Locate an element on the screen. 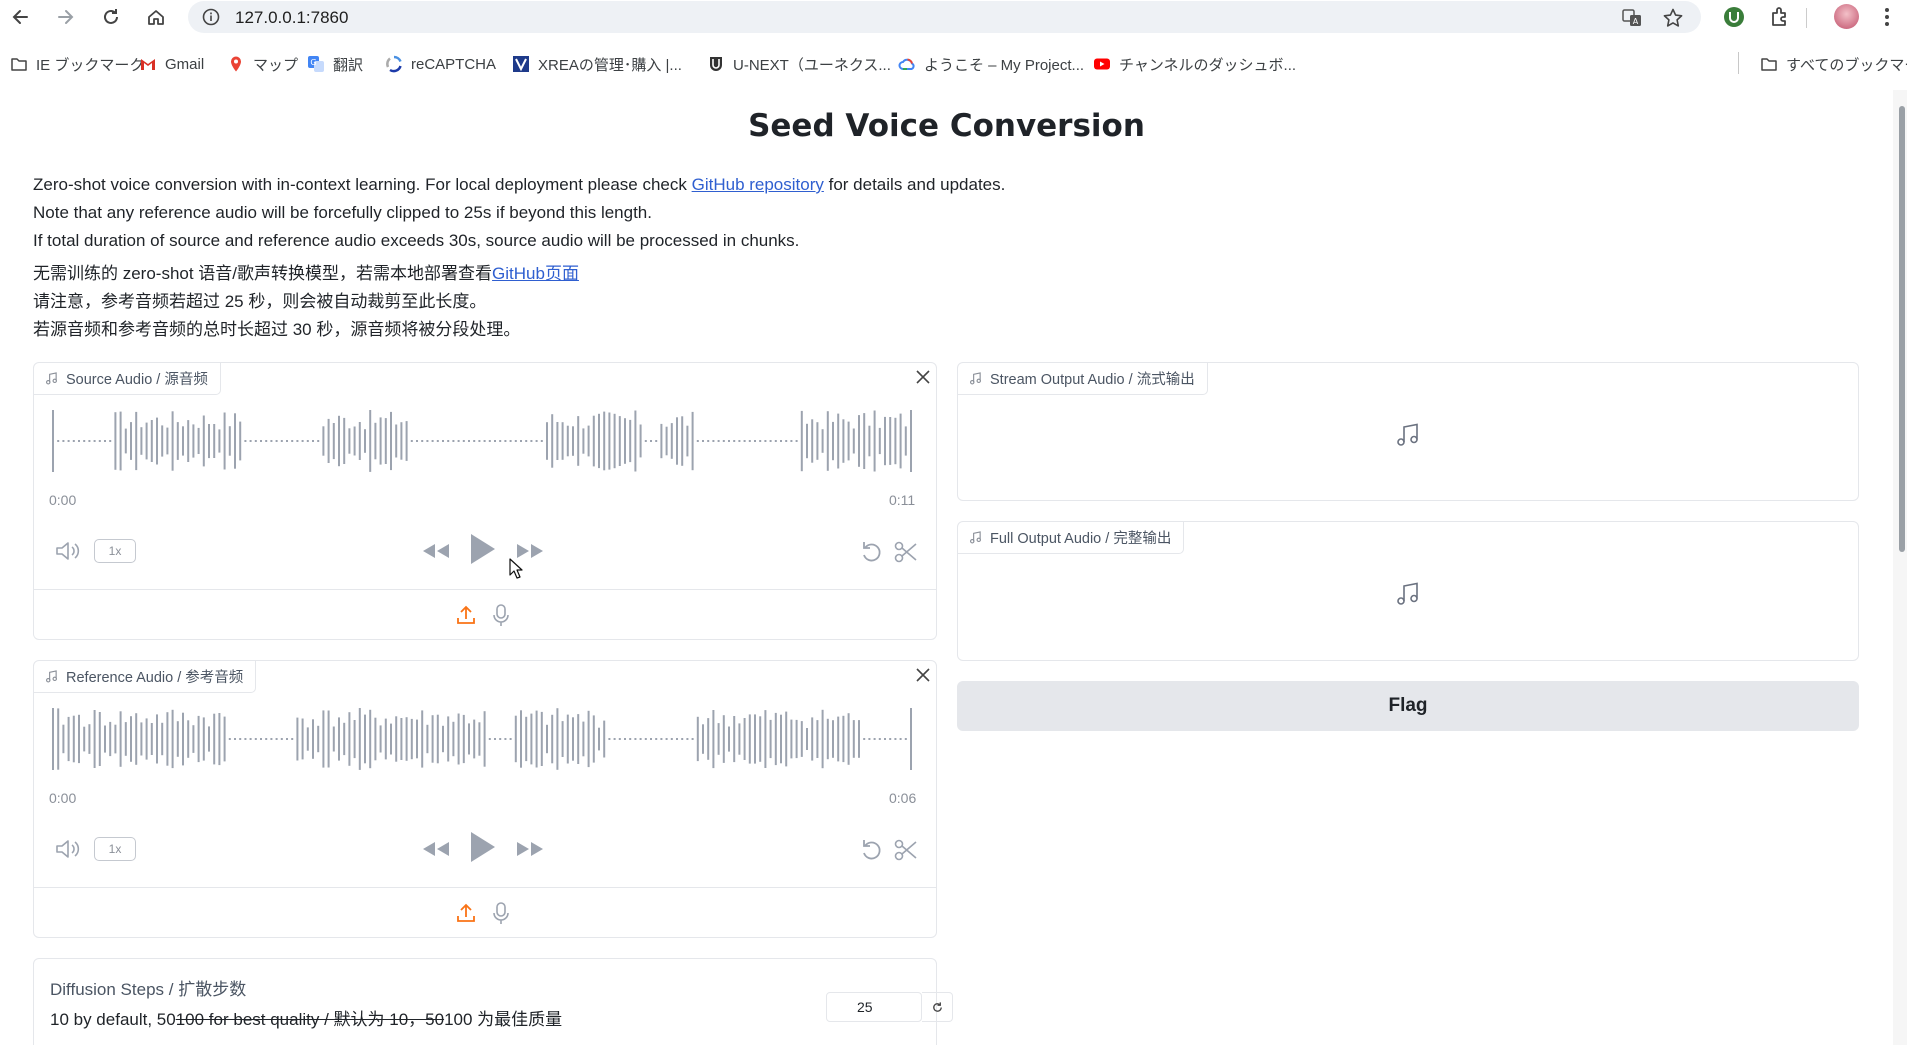 The width and height of the screenshot is (1907, 1045). flag-button: Flag is located at coordinates (1408, 706).